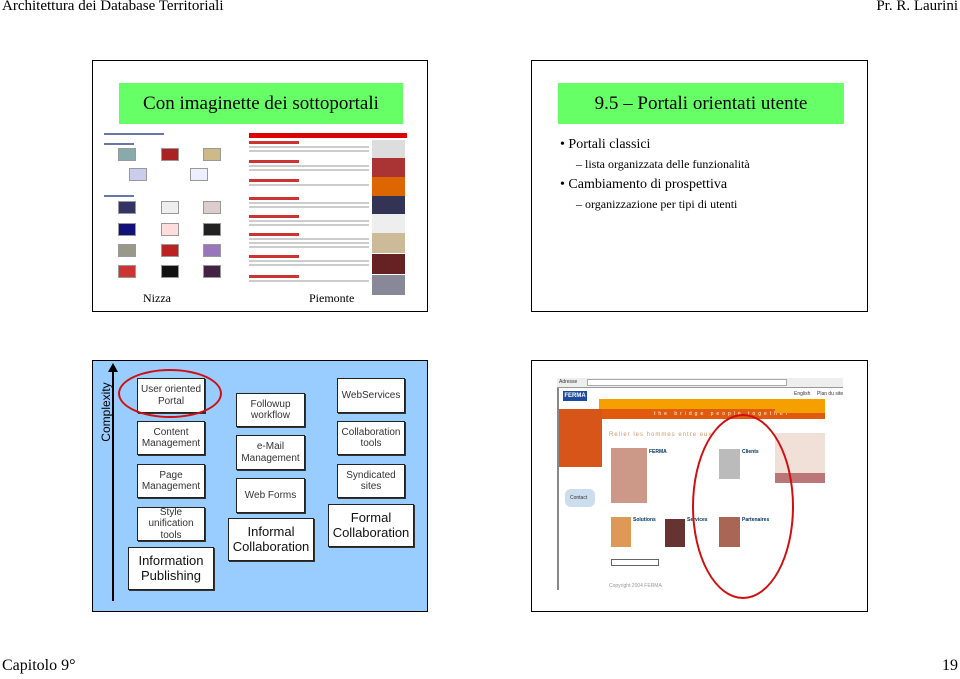  What do you see at coordinates (39, 665) in the screenshot?
I see `footer-chapter: Capitolo 9°` at bounding box center [39, 665].